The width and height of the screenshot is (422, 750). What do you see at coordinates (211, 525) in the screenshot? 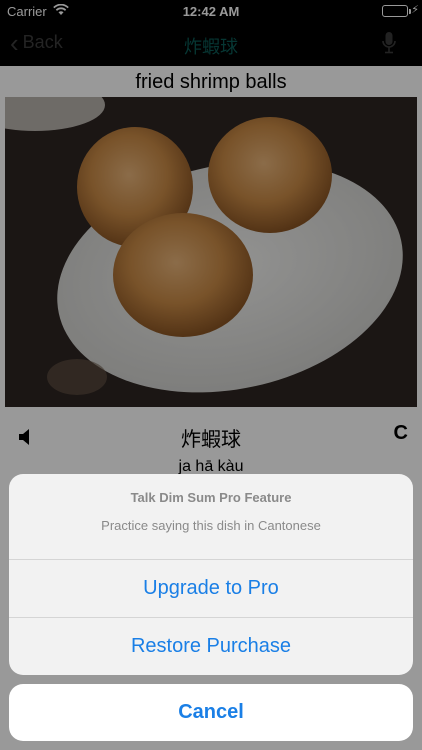
I see `action-sheet-message: Practice saying this dish in Cantonese` at bounding box center [211, 525].